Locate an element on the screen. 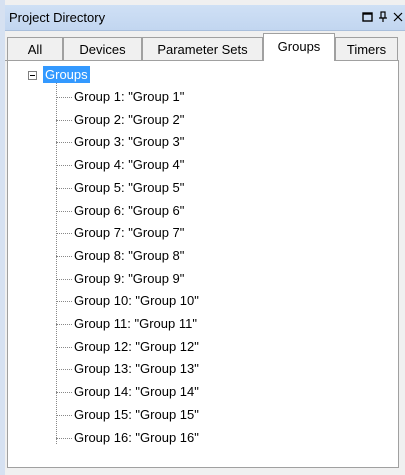  tree-item-label: Group 16: "Group 16" is located at coordinates (136, 437).